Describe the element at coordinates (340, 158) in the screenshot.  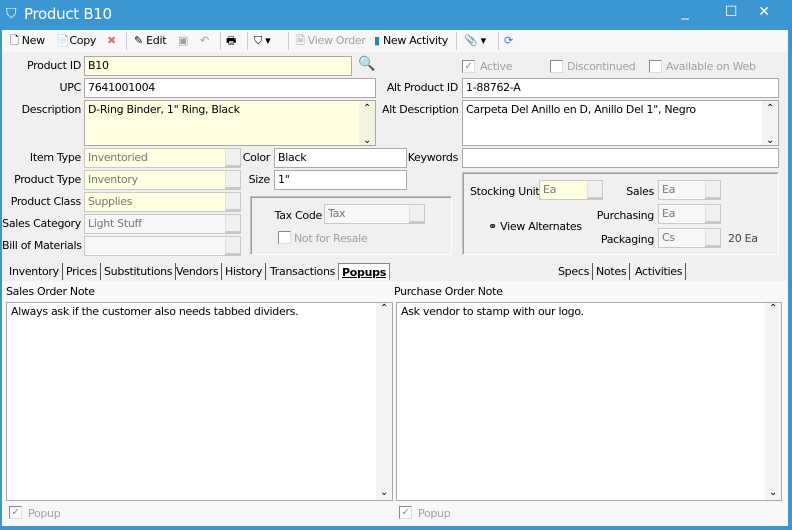
I see `color-input: Black` at that location.